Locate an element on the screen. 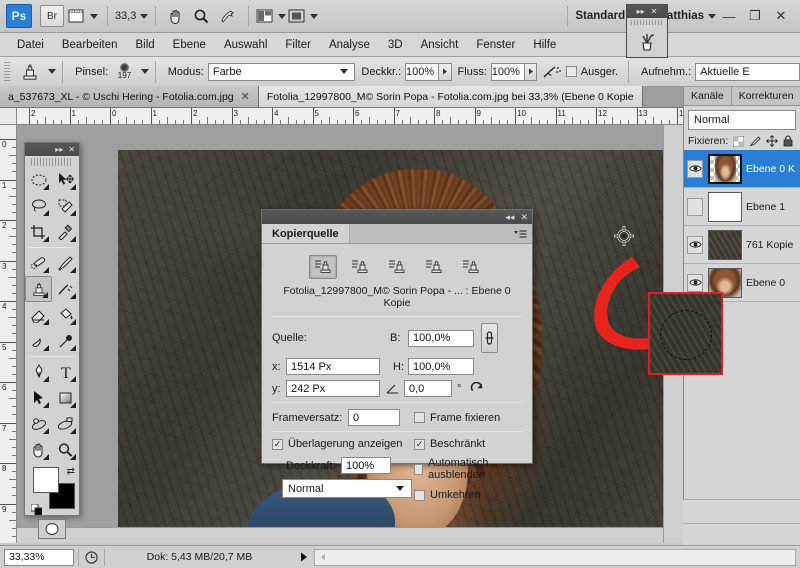 This screenshot has height=568, width=800. tab-kanaele: Kanäle is located at coordinates (708, 96).